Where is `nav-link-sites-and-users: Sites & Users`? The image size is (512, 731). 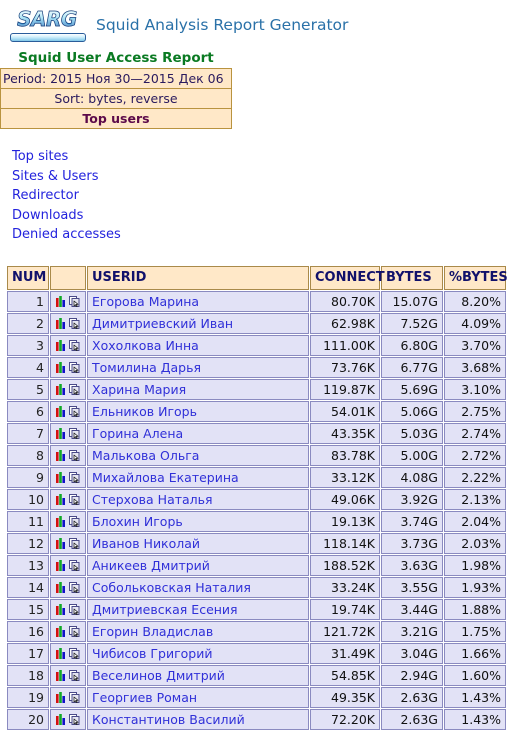
nav-link-sites-and-users: Sites & Users is located at coordinates (55, 177).